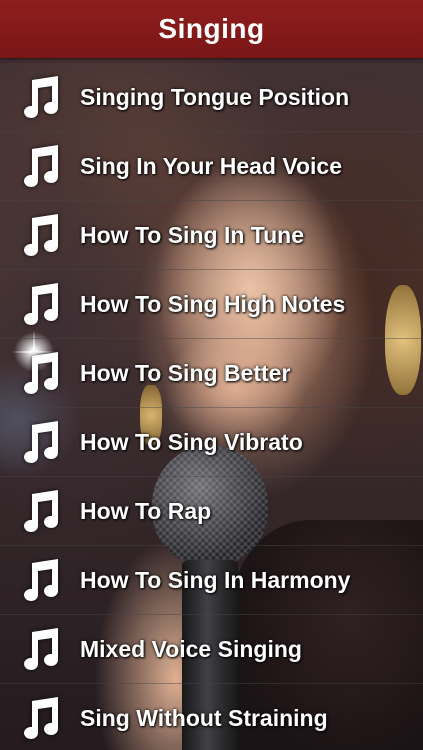 The height and width of the screenshot is (750, 423). I want to click on list-item: How To Rap, so click(211, 511).